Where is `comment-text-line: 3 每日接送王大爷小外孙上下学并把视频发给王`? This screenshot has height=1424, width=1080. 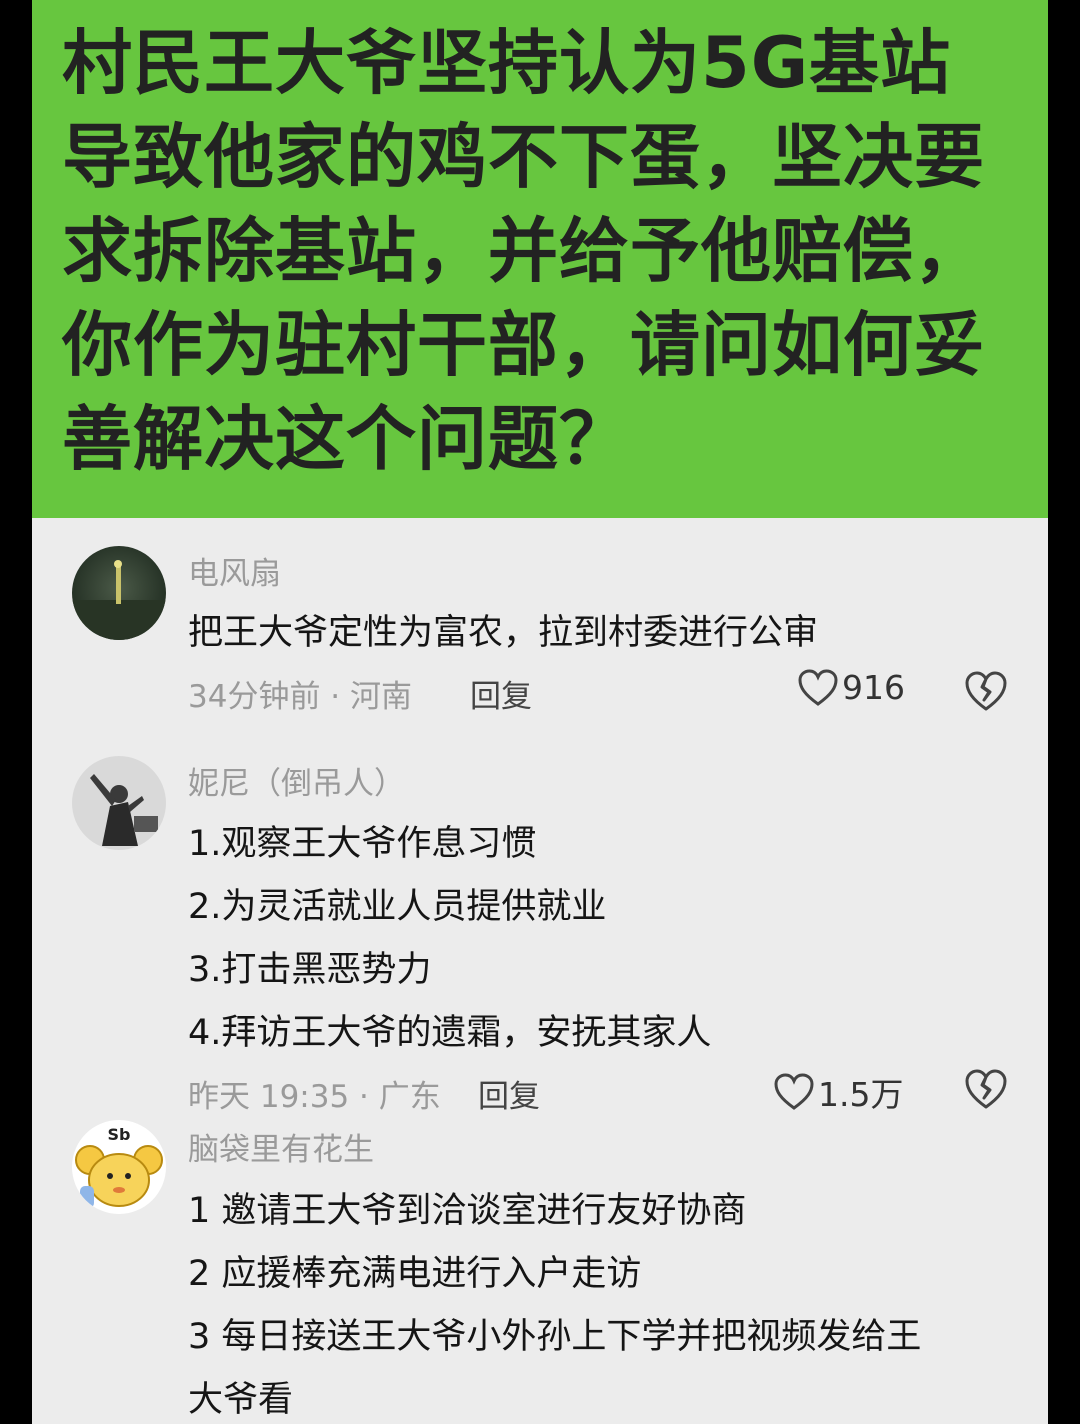
comment-text-line: 3 每日接送王大爷小外孙上下学并把视频发给王 is located at coordinates (555, 1337).